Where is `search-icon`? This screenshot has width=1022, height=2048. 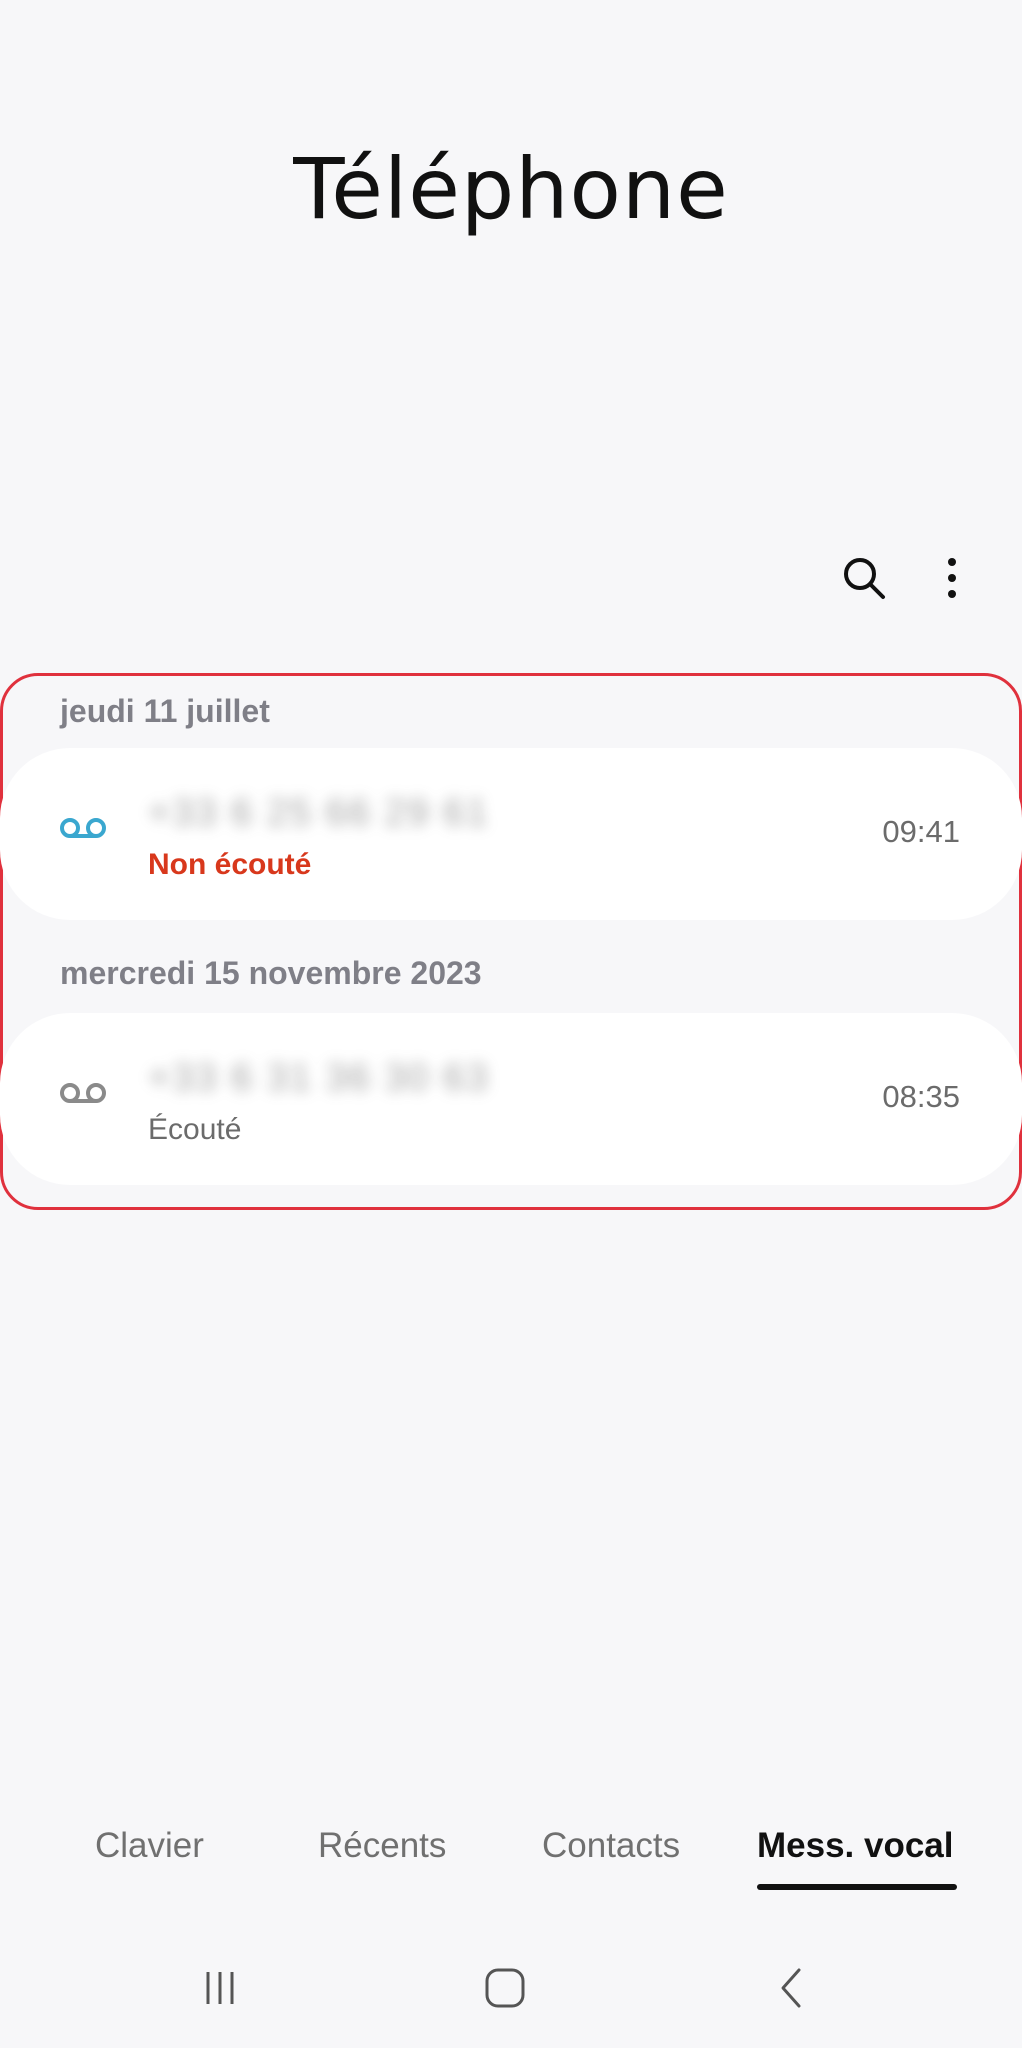
search-icon is located at coordinates (864, 578).